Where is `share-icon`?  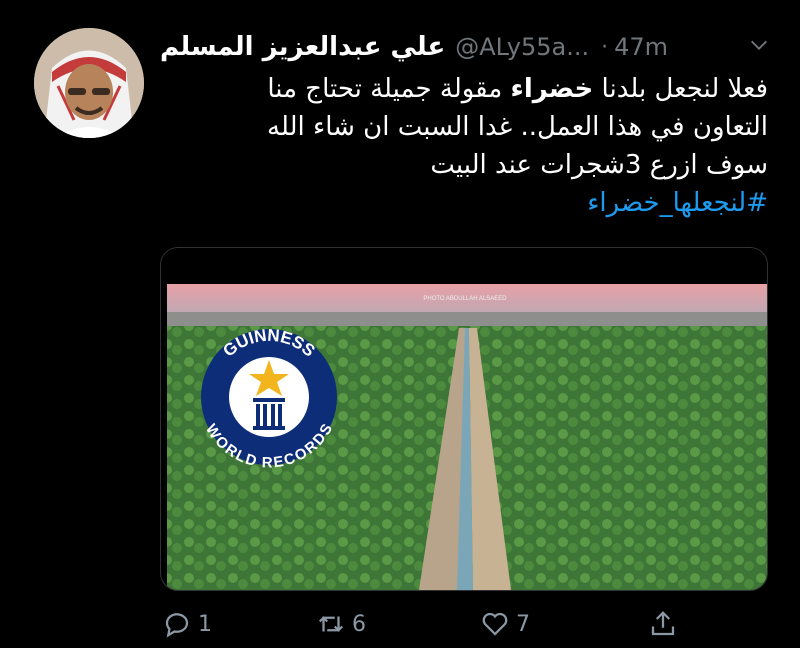 share-icon is located at coordinates (663, 623).